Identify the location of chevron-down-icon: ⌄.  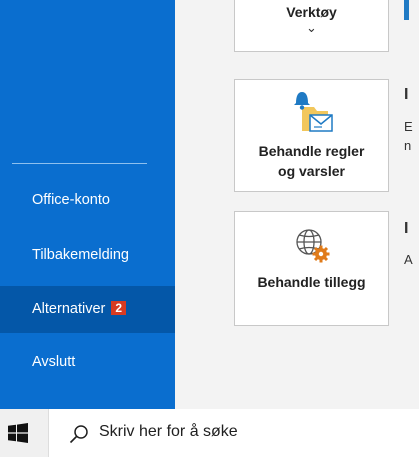
(311, 27).